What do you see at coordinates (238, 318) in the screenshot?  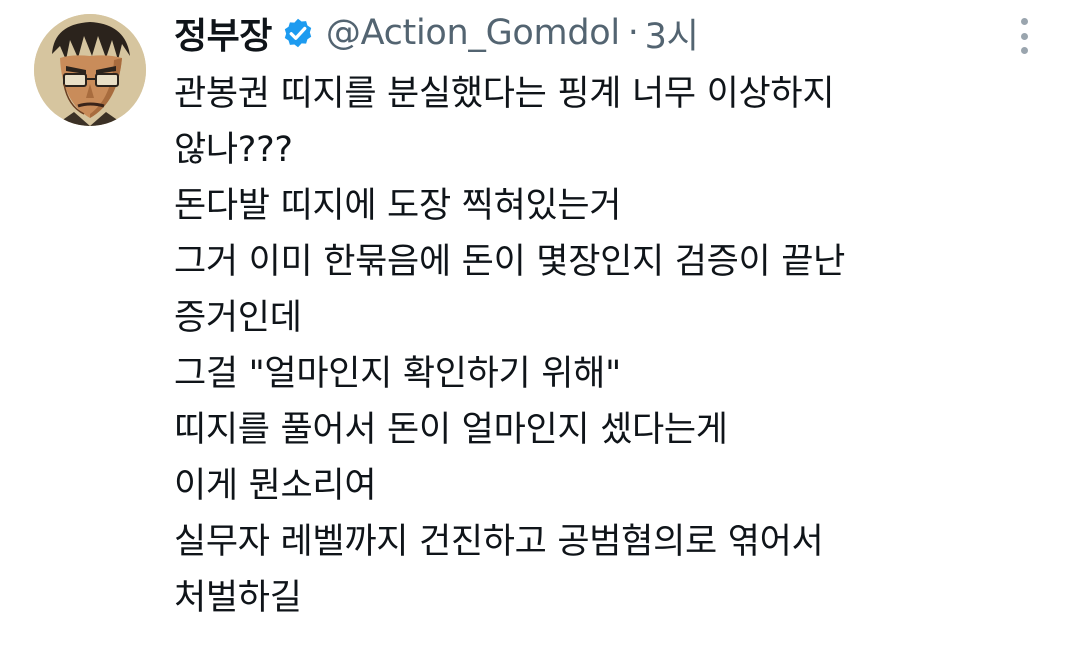 I see `tweet-text-line: 증거인데` at bounding box center [238, 318].